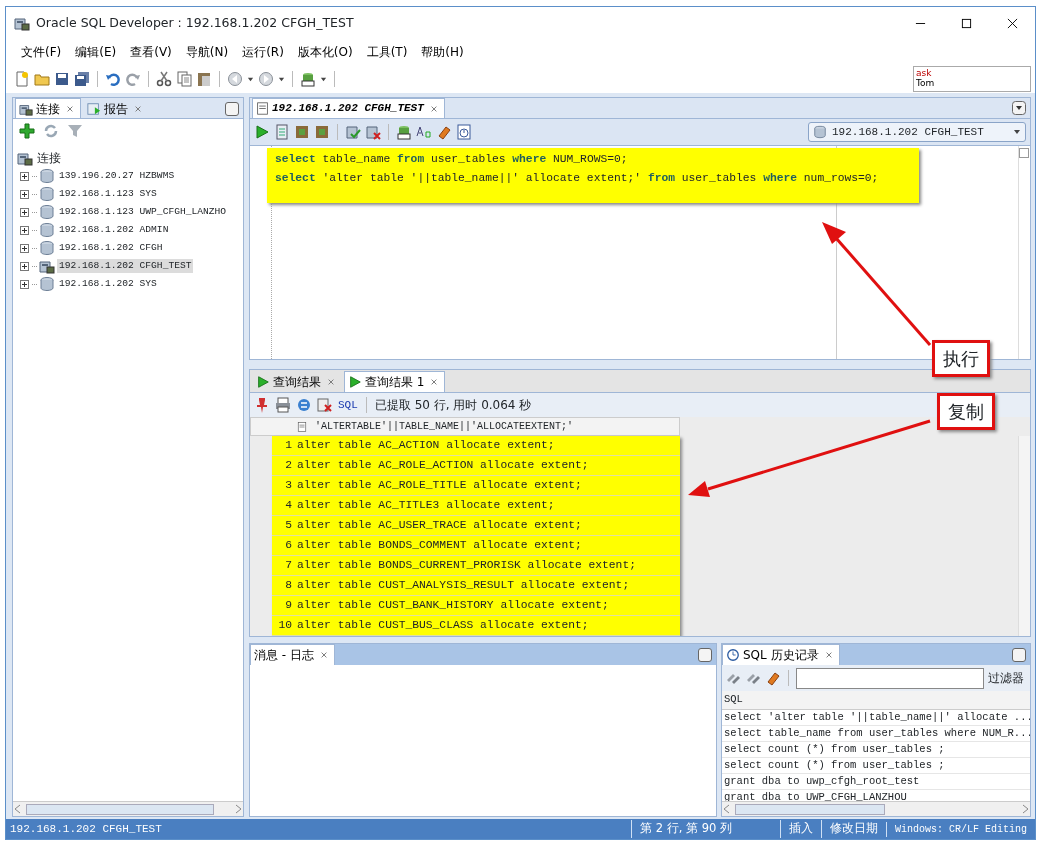 Image resolution: width=1047 pixels, height=850 pixels. I want to click on save-icon, so click(62, 79).